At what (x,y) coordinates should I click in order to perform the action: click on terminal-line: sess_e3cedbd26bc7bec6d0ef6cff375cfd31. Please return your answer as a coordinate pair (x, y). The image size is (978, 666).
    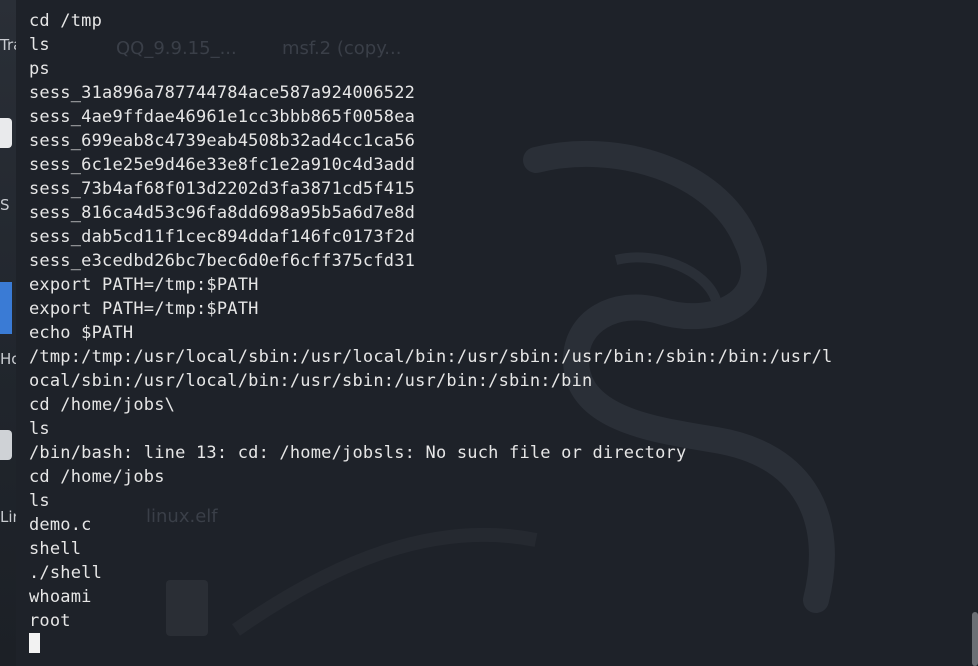
    Looking at the image, I should click on (222, 261).